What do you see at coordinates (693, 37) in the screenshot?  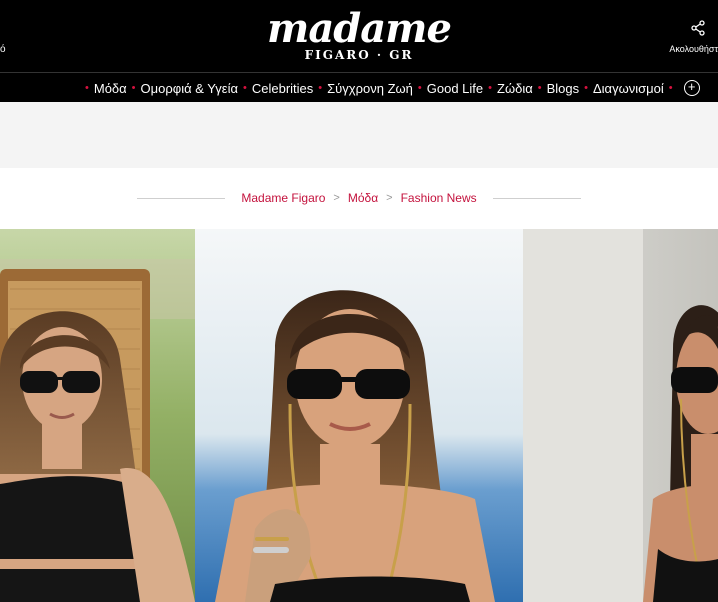 I see `follow-button: Ακολουθήστ` at bounding box center [693, 37].